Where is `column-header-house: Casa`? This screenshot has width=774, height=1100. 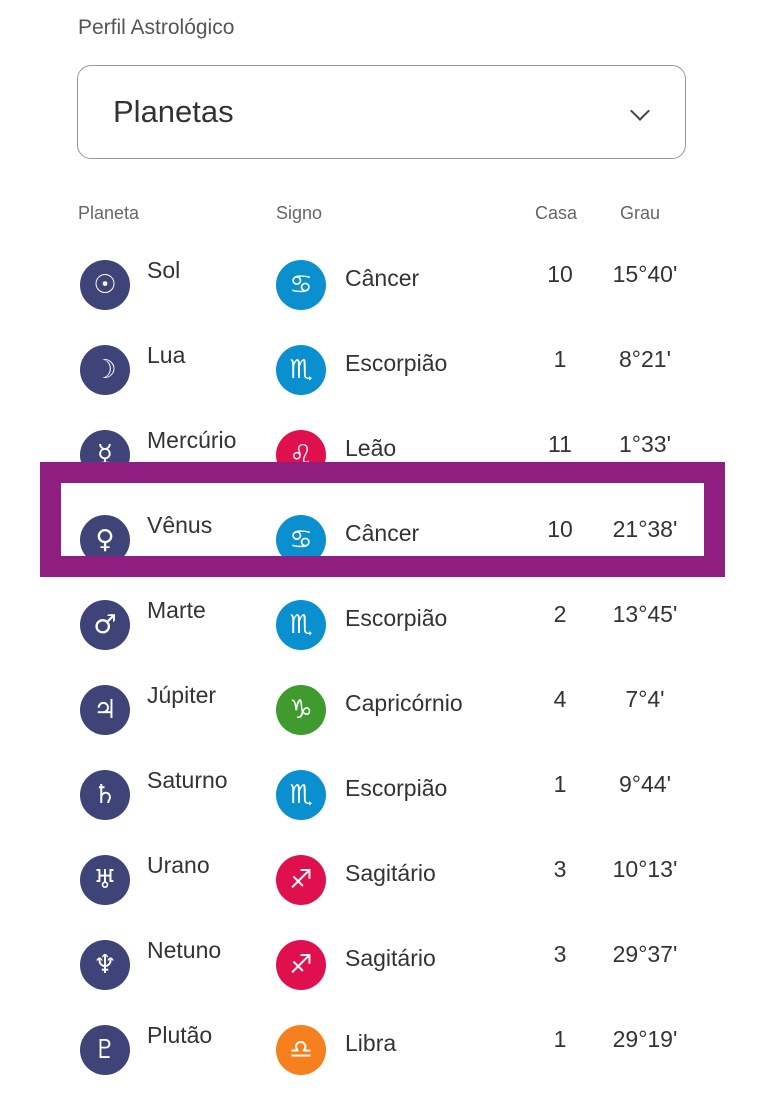 column-header-house: Casa is located at coordinates (556, 213).